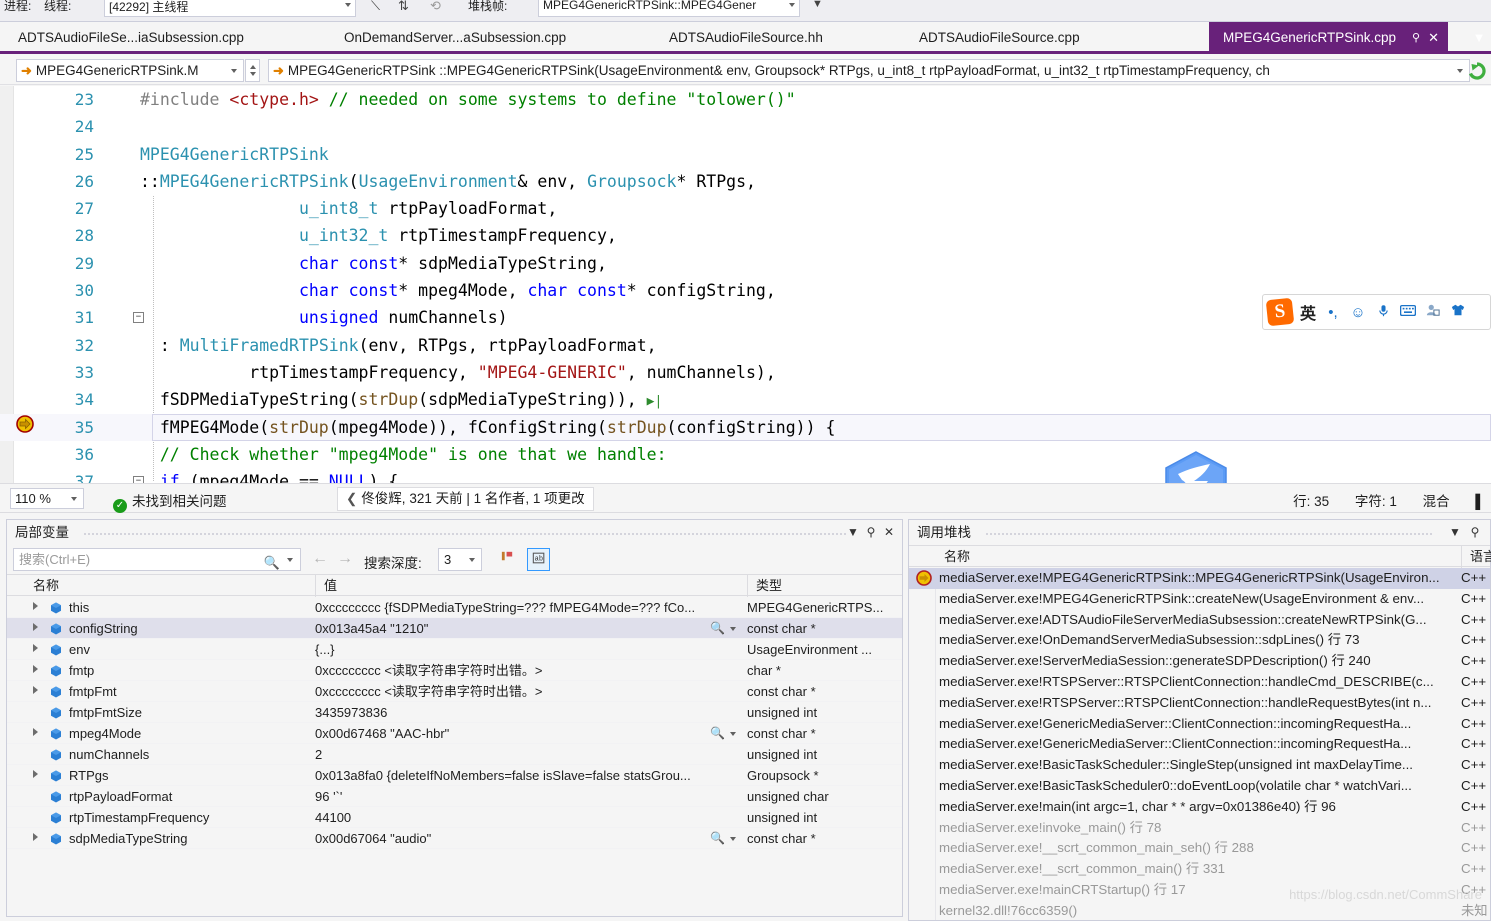 The width and height of the screenshot is (1491, 921). What do you see at coordinates (999, 38) in the screenshot?
I see `tab-adtsaudiofilesource-cpp: ADTSAudioFileSource.cpp` at bounding box center [999, 38].